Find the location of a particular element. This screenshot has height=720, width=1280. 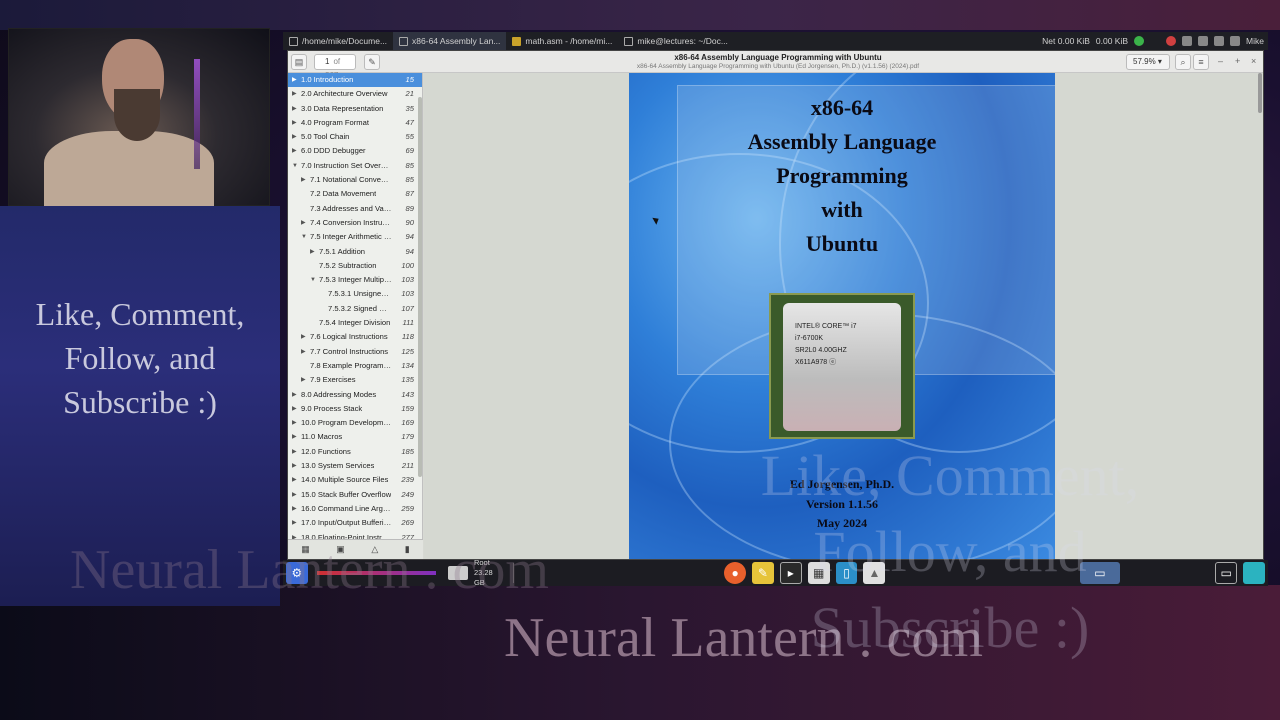

check-icon is located at coordinates (1139, 41).